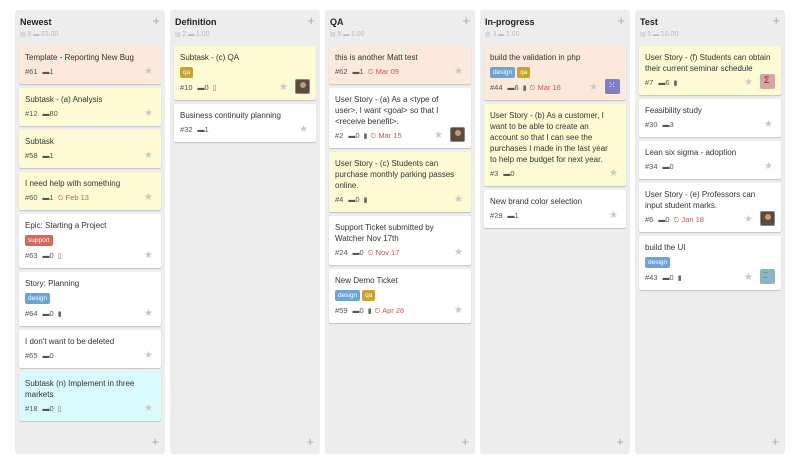 This screenshot has width=800, height=464. What do you see at coordinates (710, 118) in the screenshot?
I see `card: Feasibility study #30 ▬ 3 ★` at bounding box center [710, 118].